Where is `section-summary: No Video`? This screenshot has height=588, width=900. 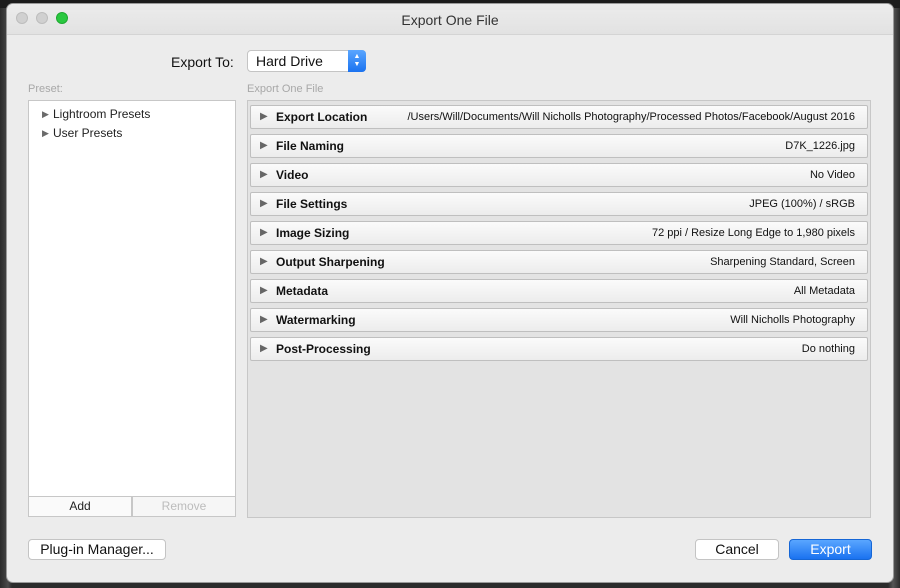
section-summary: No Video is located at coordinates (832, 175).